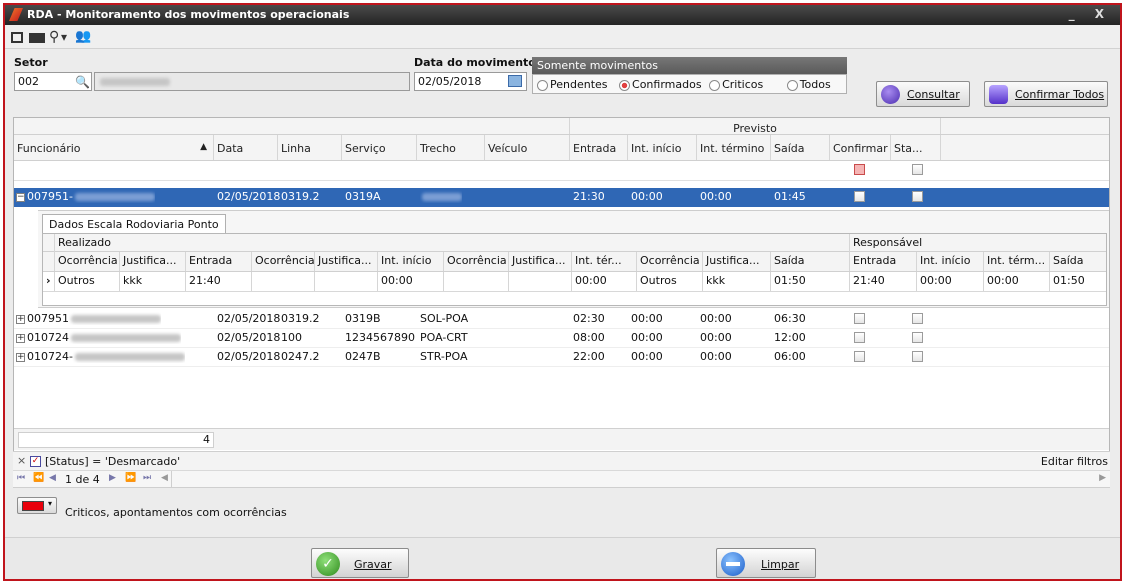  Describe the element at coordinates (112, 478) in the screenshot. I see `next-record-icon: ▶` at that location.